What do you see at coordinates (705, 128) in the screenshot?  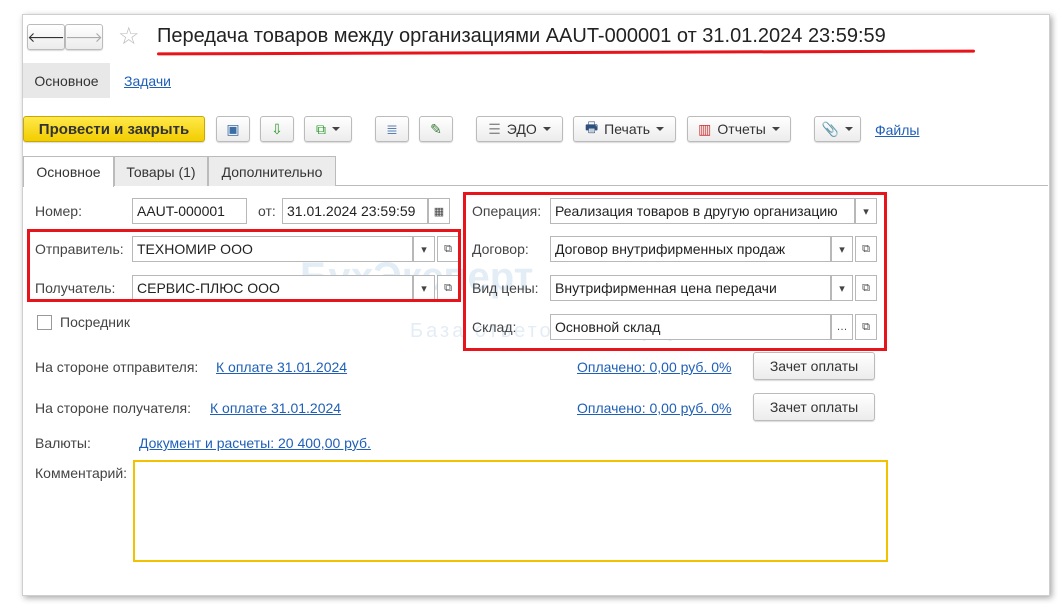 I see `reports-icon: ▥` at bounding box center [705, 128].